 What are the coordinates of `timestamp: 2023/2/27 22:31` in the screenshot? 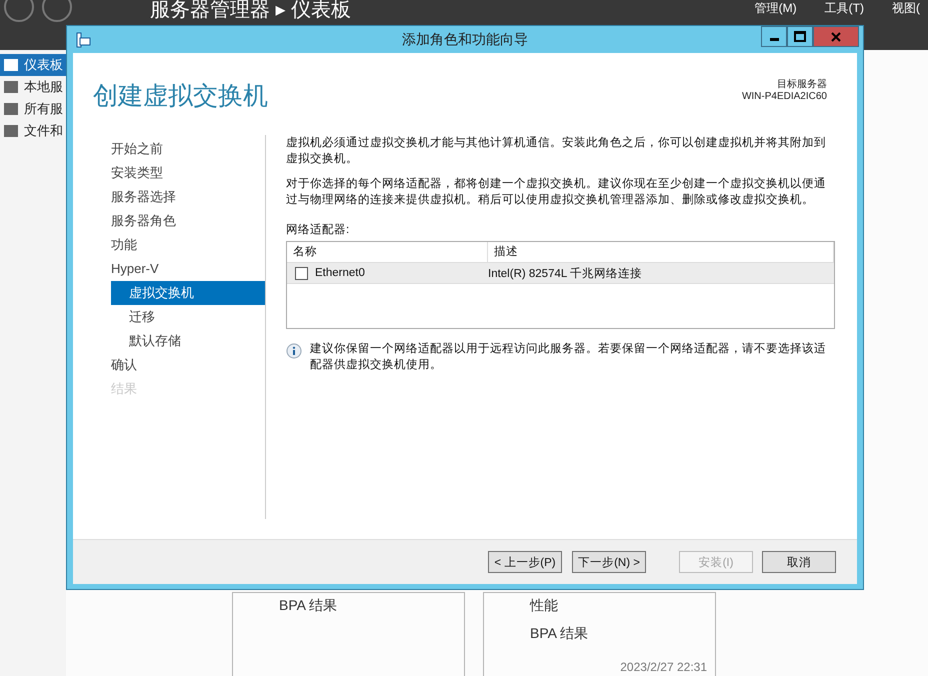 It's located at (663, 667).